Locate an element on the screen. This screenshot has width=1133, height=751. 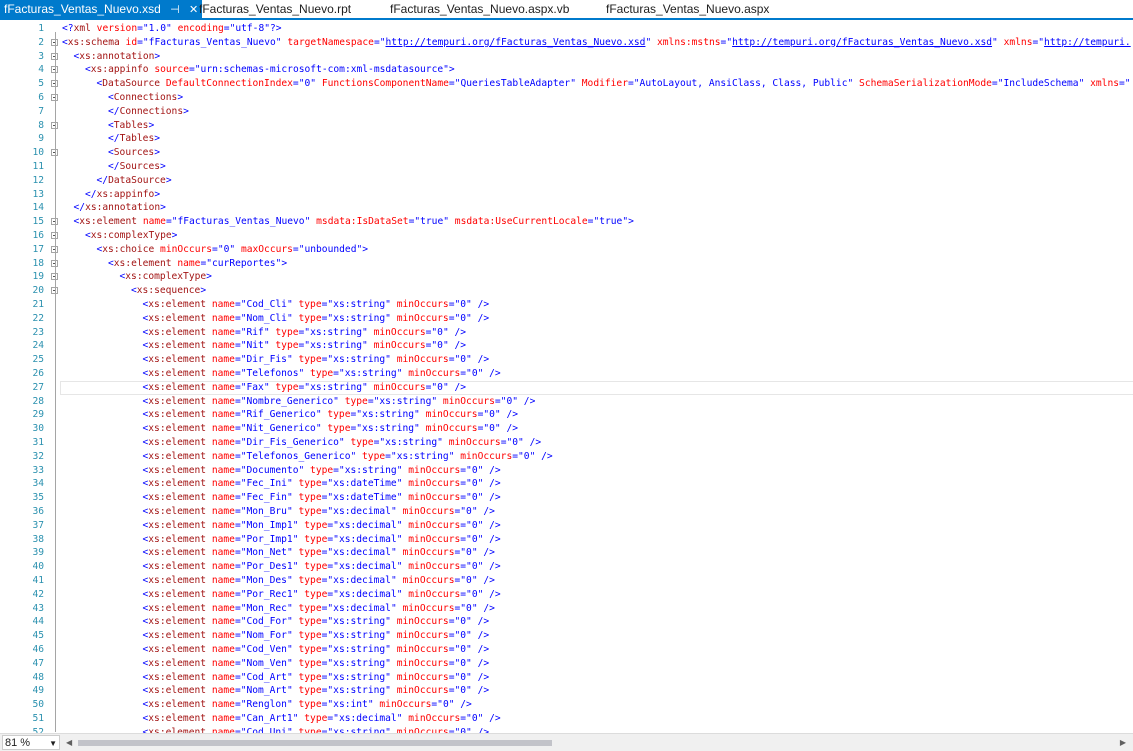
code-line: 8 <Tables> is located at coordinates (566, 126).